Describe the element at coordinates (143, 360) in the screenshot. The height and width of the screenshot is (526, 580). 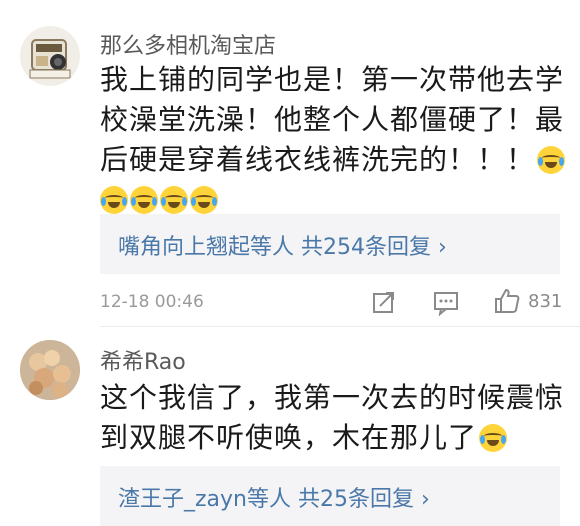
I see `username: 希希Rao` at that location.